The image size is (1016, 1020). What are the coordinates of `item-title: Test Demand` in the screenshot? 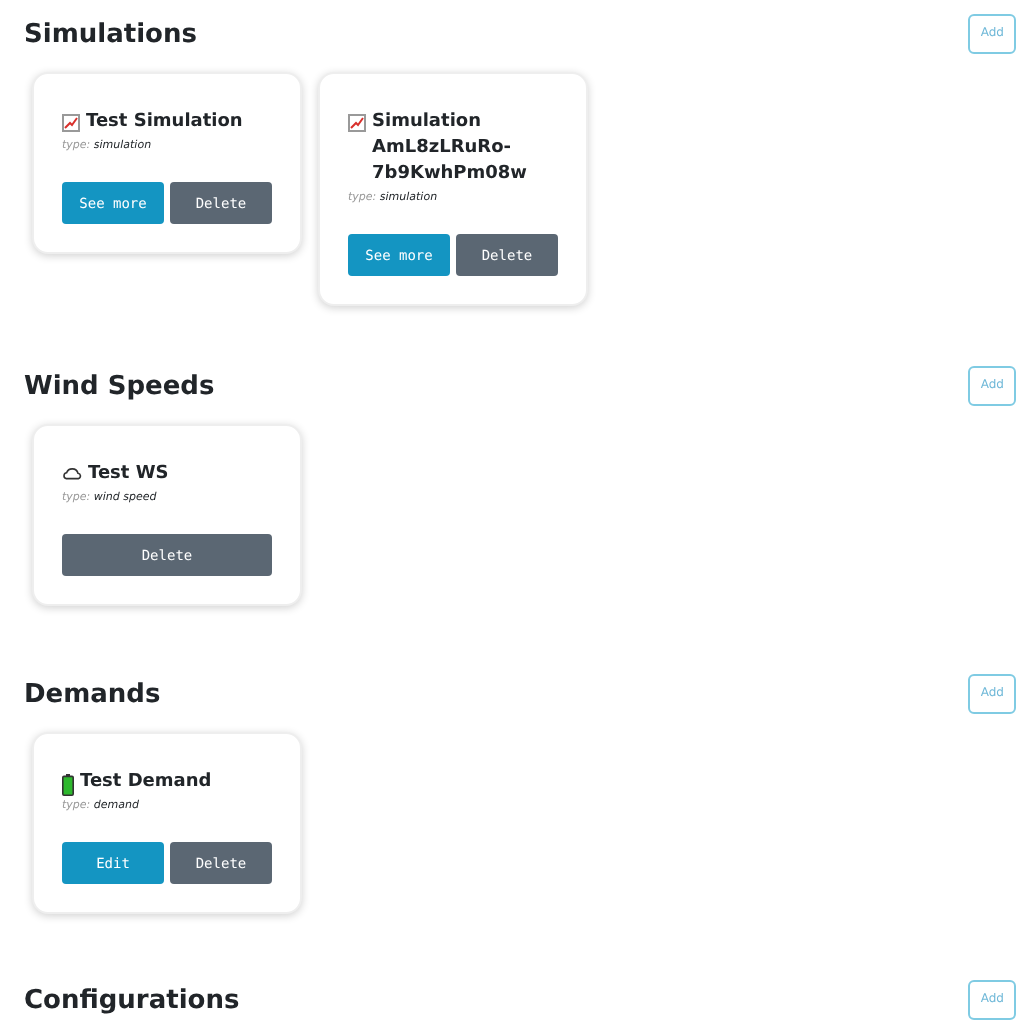 It's located at (146, 783).